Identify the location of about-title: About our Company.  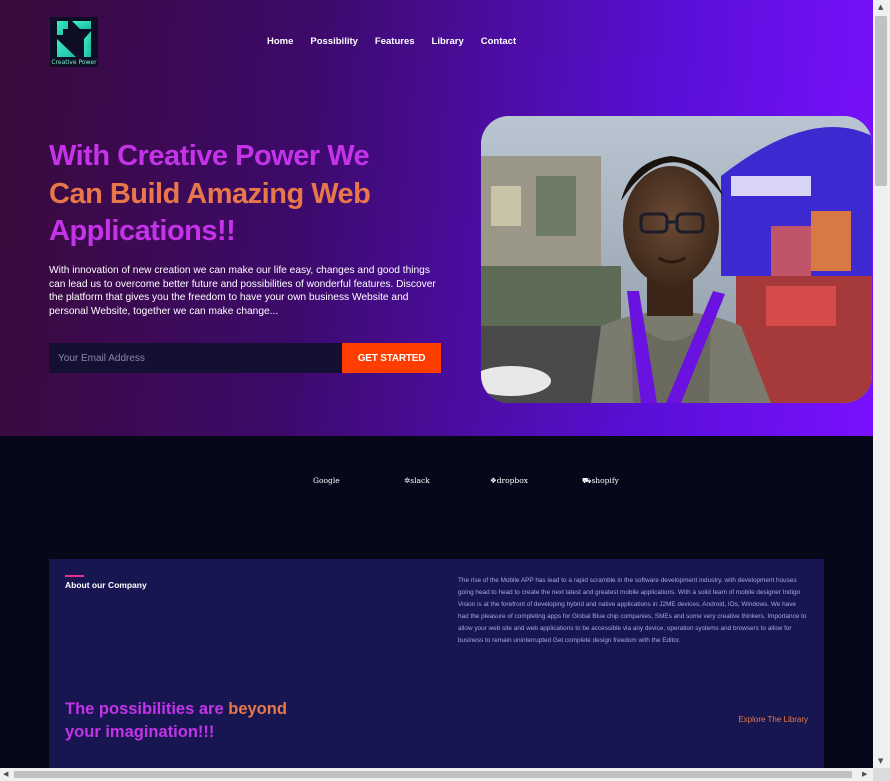
(106, 585).